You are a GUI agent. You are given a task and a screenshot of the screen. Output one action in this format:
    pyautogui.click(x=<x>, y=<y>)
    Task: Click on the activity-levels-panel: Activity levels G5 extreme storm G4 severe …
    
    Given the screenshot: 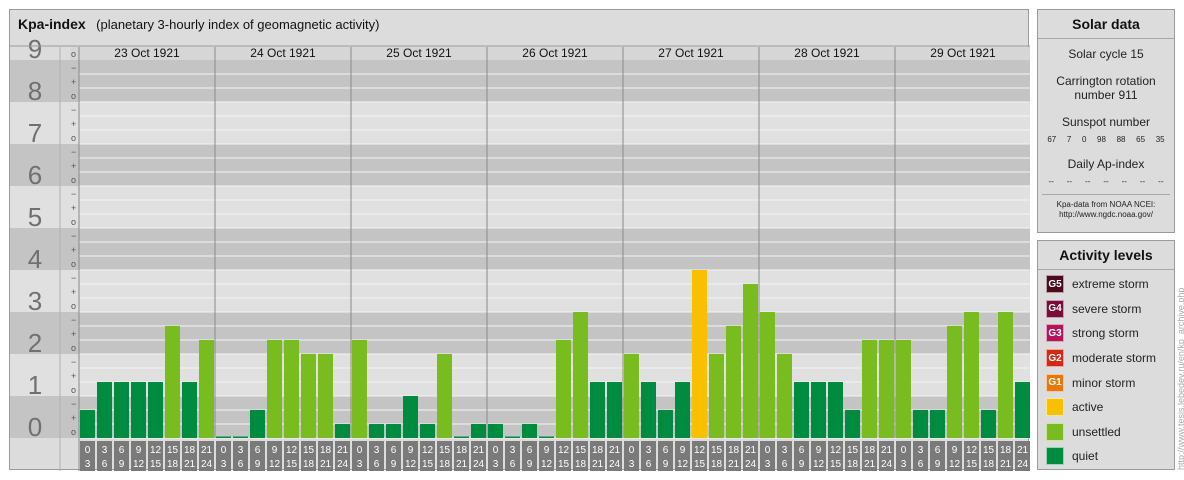 What is the action you would take?
    pyautogui.click(x=1106, y=355)
    